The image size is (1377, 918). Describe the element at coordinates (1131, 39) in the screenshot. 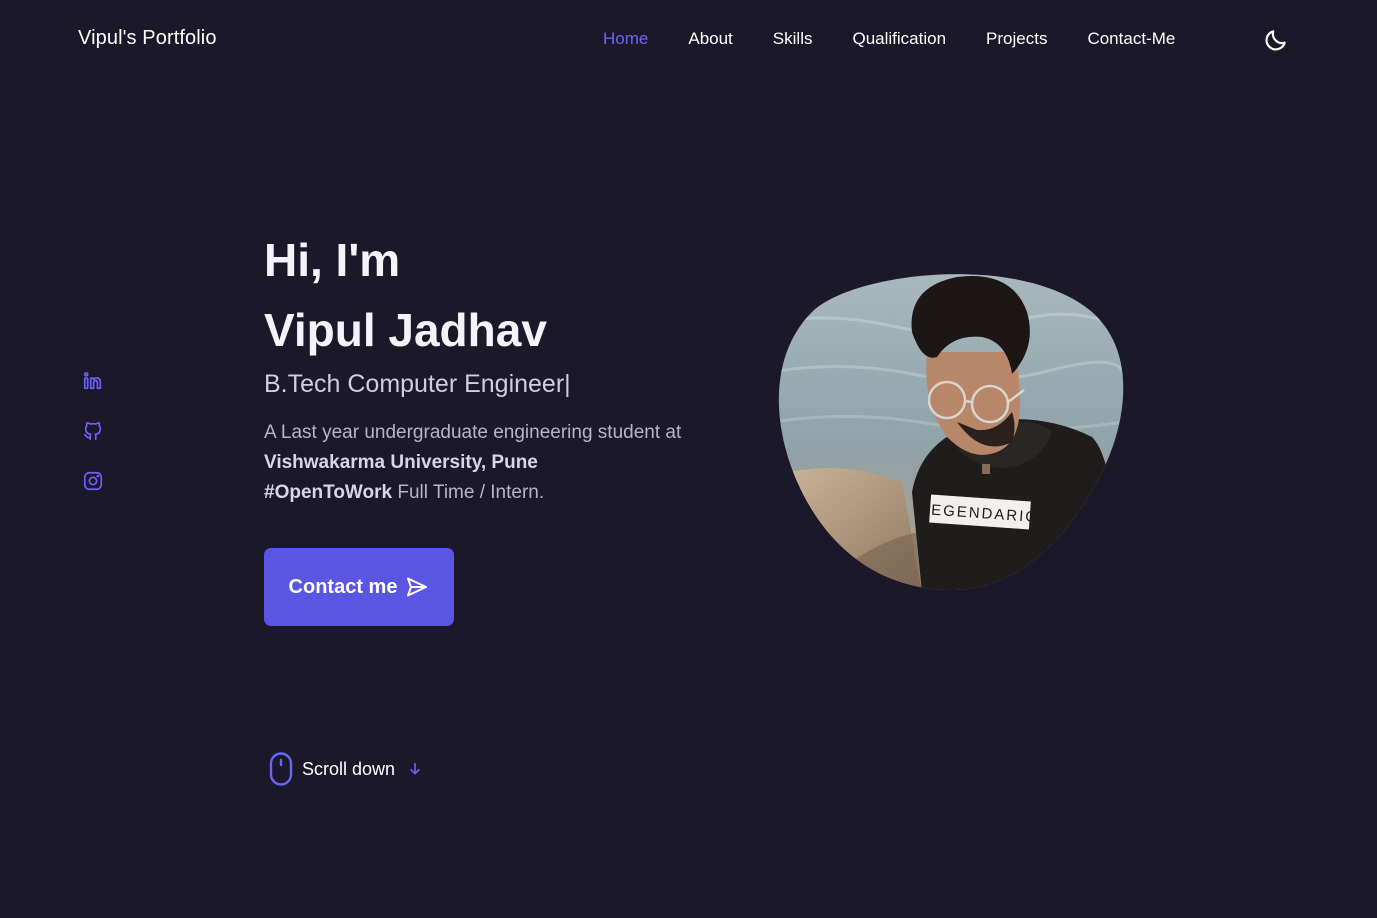

I see `nav-contact-me: Contact-Me` at that location.